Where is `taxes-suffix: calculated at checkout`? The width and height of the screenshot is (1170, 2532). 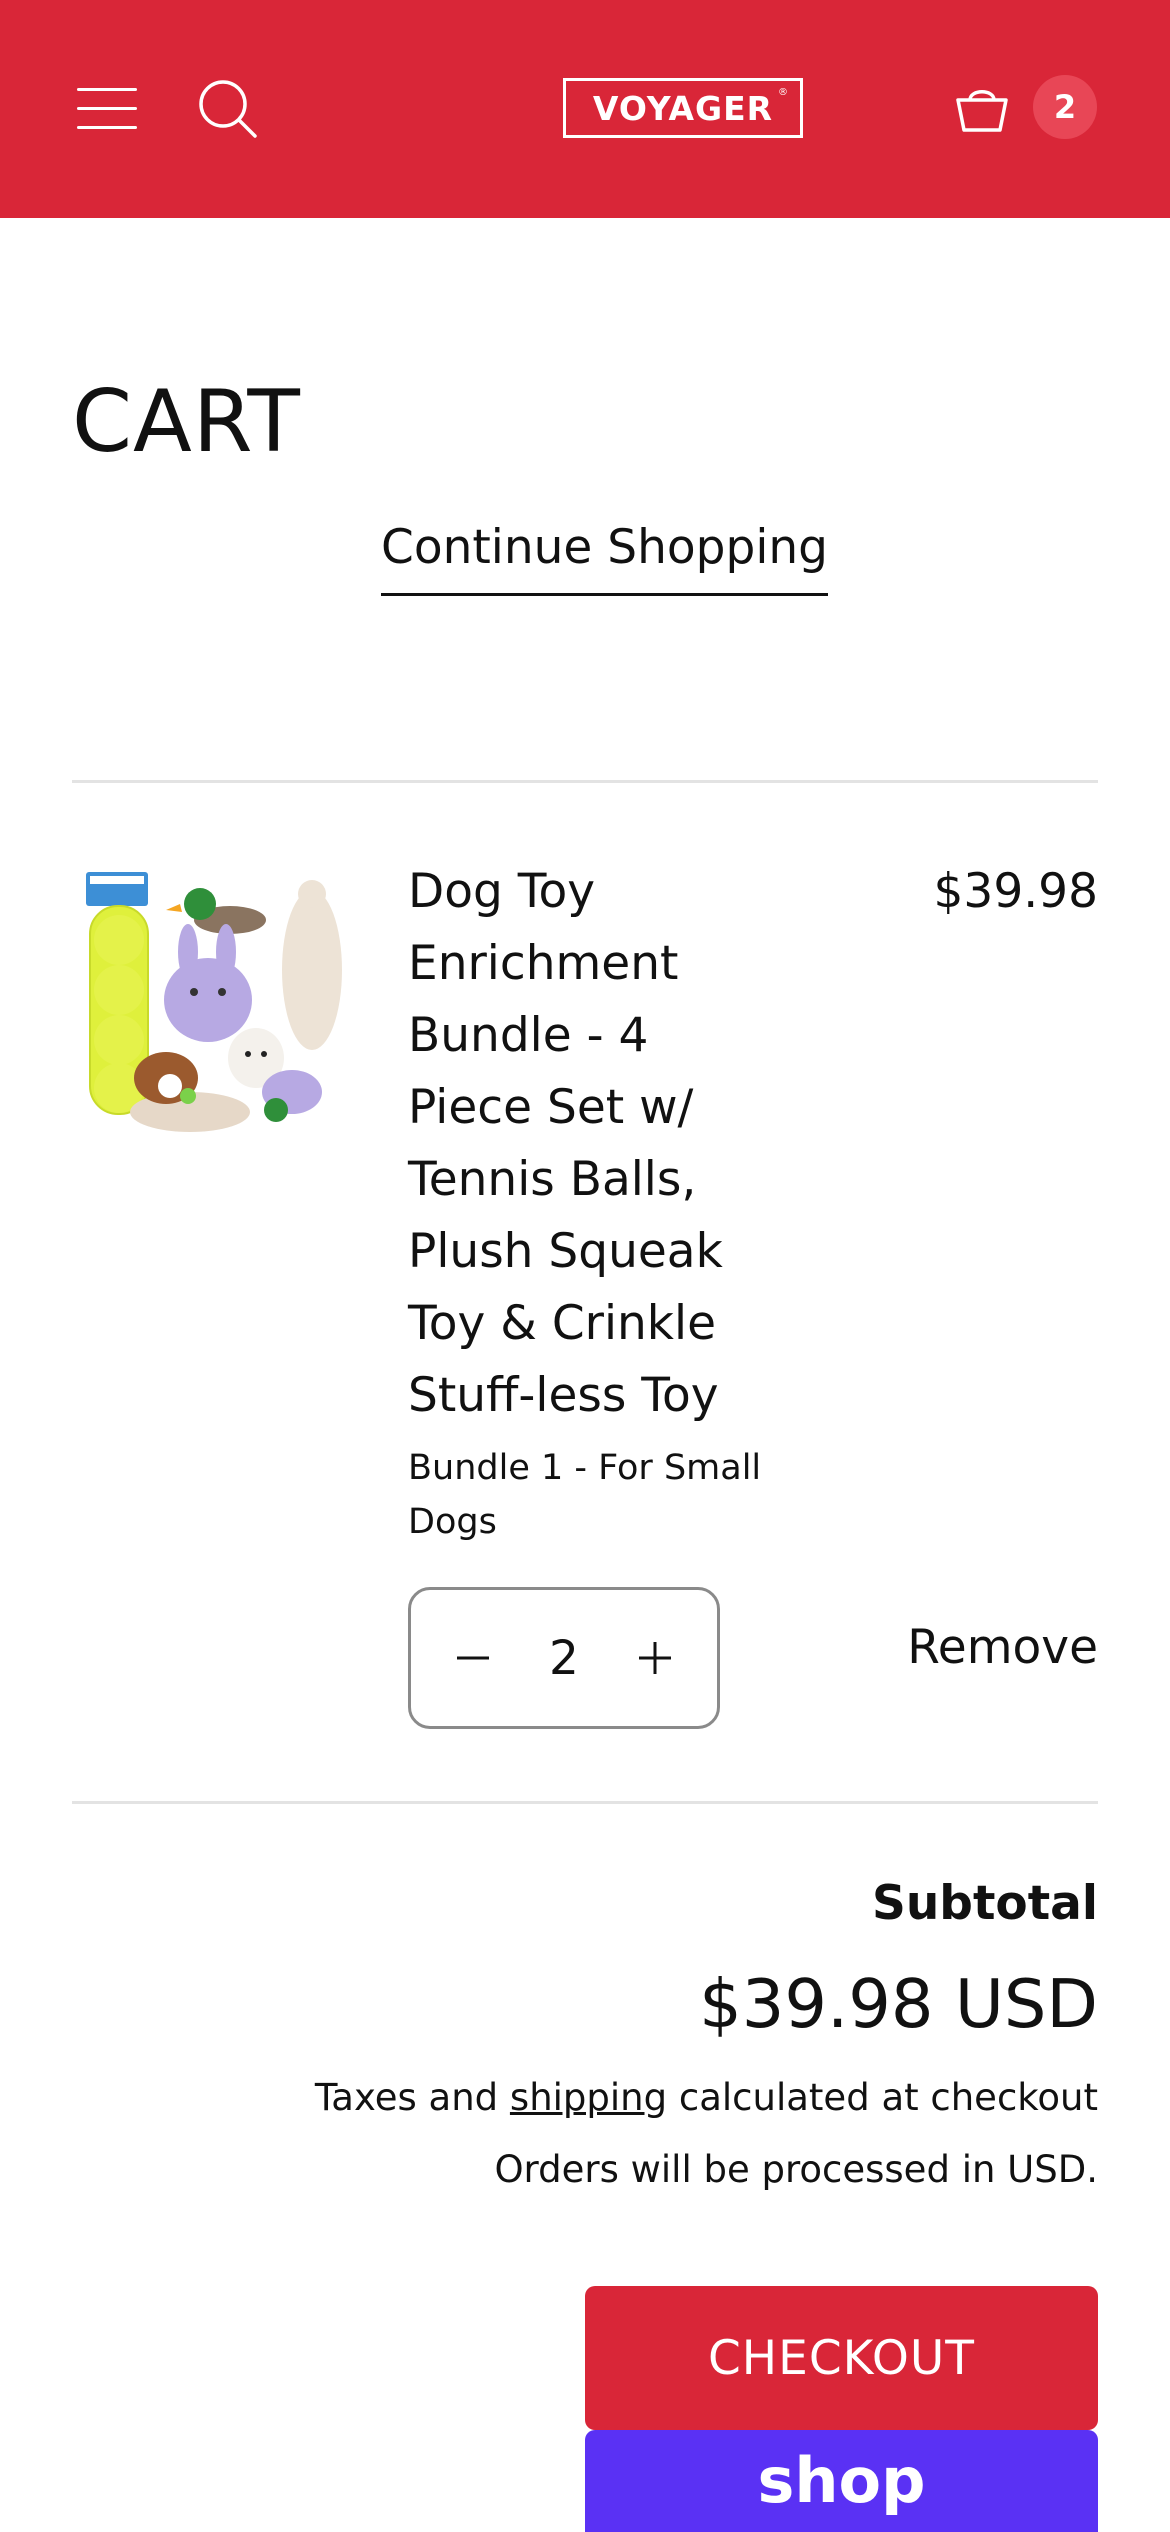
taxes-suffix: calculated at checkout is located at coordinates (882, 2097).